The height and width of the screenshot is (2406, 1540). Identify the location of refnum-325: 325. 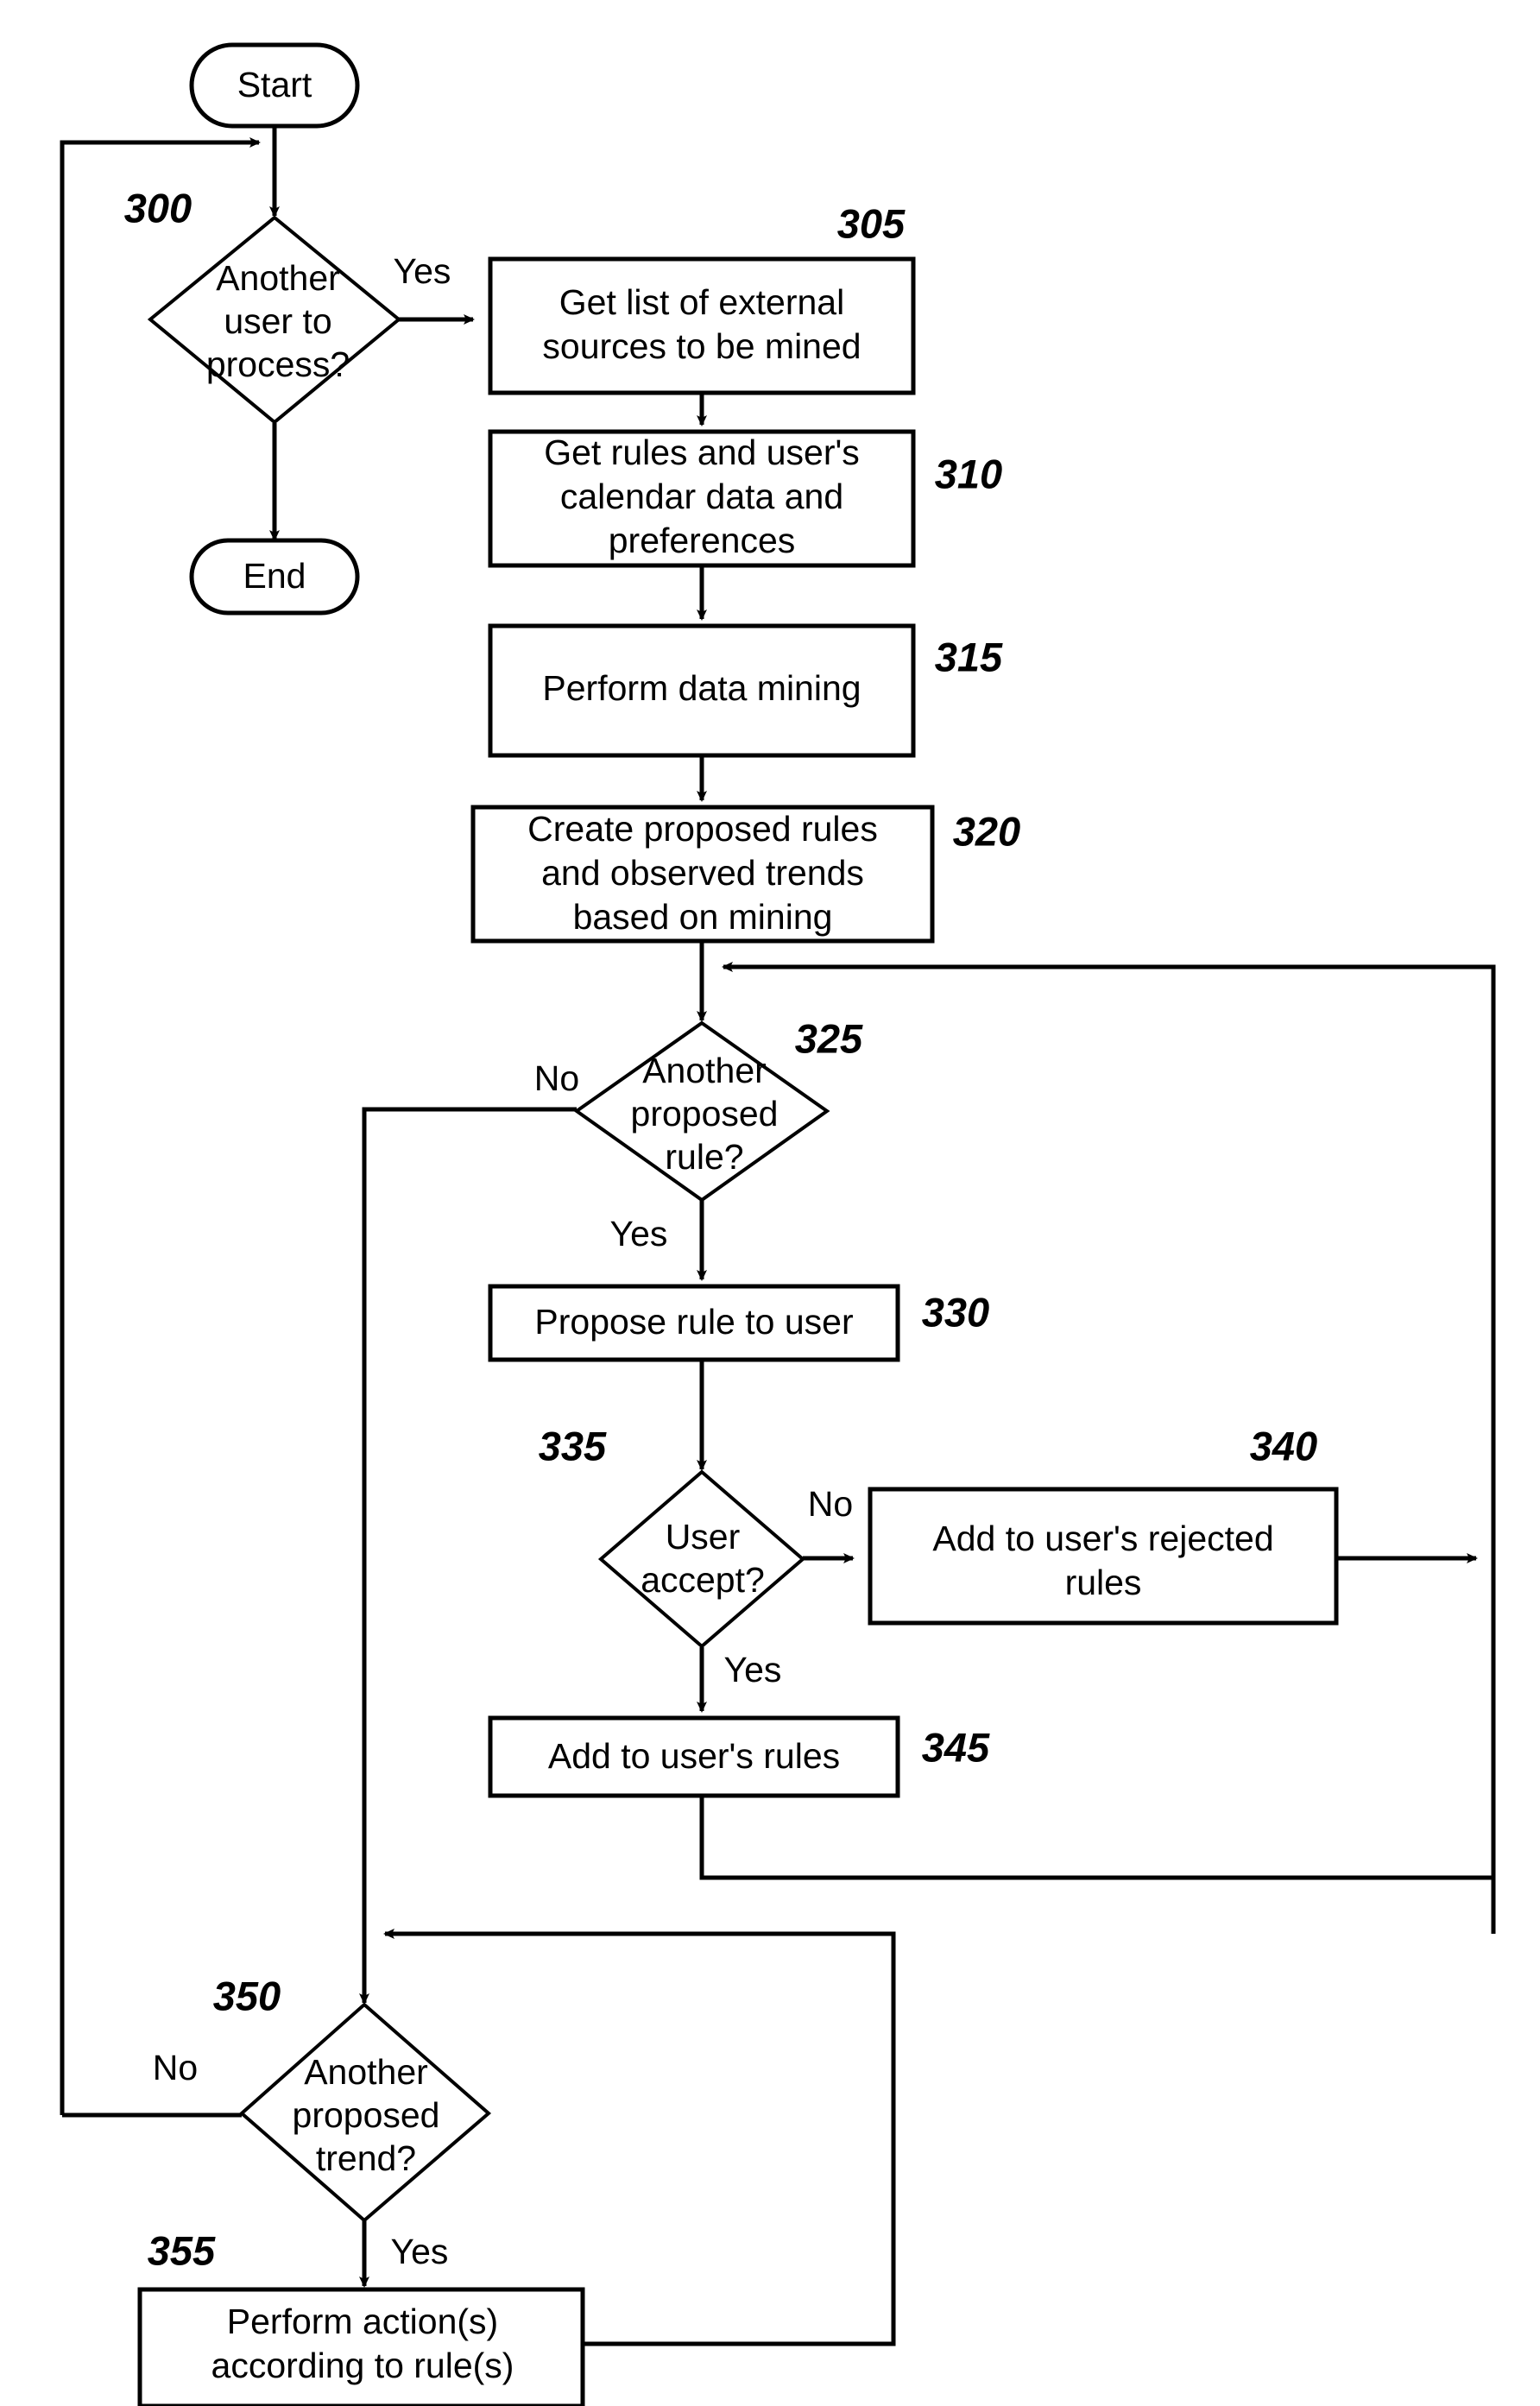
(829, 1038).